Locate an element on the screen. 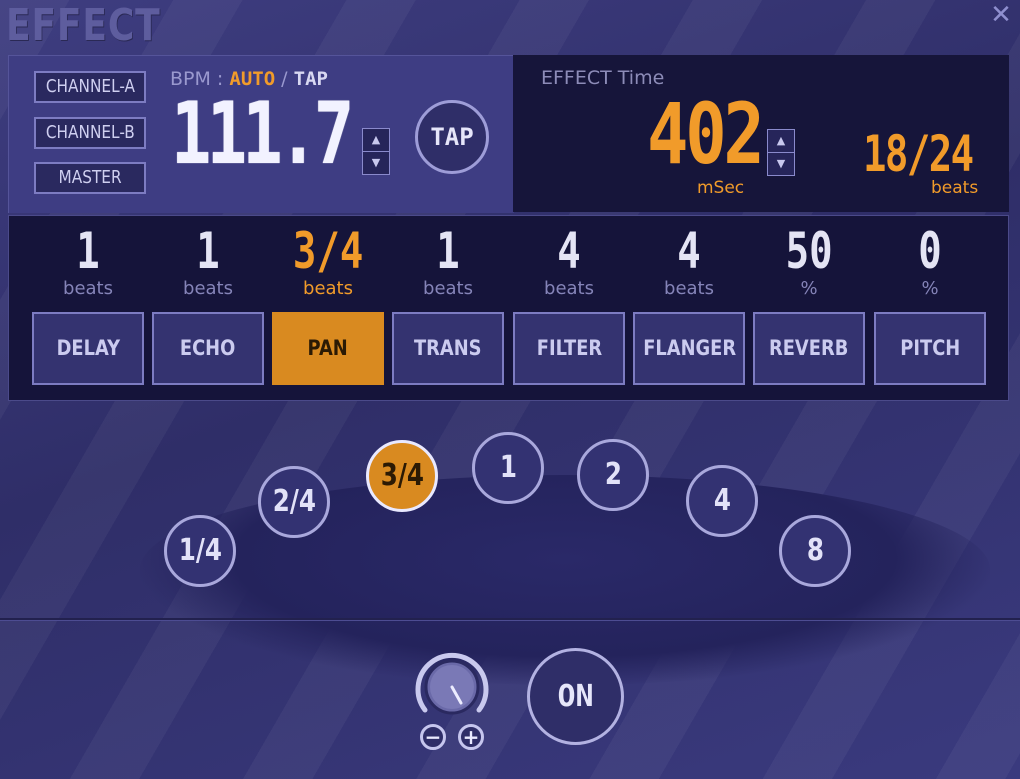 This screenshot has width=1020, height=779. bpm-value: 111.7 is located at coordinates (262, 134).